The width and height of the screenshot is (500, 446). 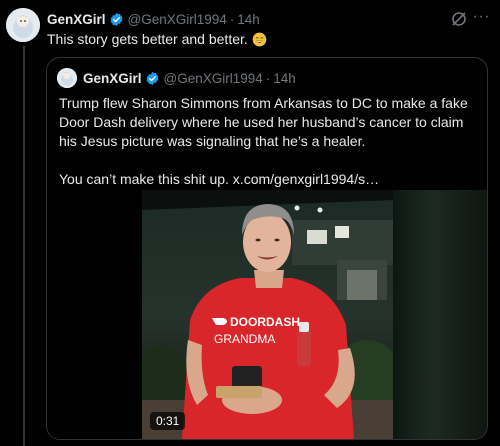 What do you see at coordinates (481, 17) in the screenshot?
I see `more-options-icon: ···` at bounding box center [481, 17].